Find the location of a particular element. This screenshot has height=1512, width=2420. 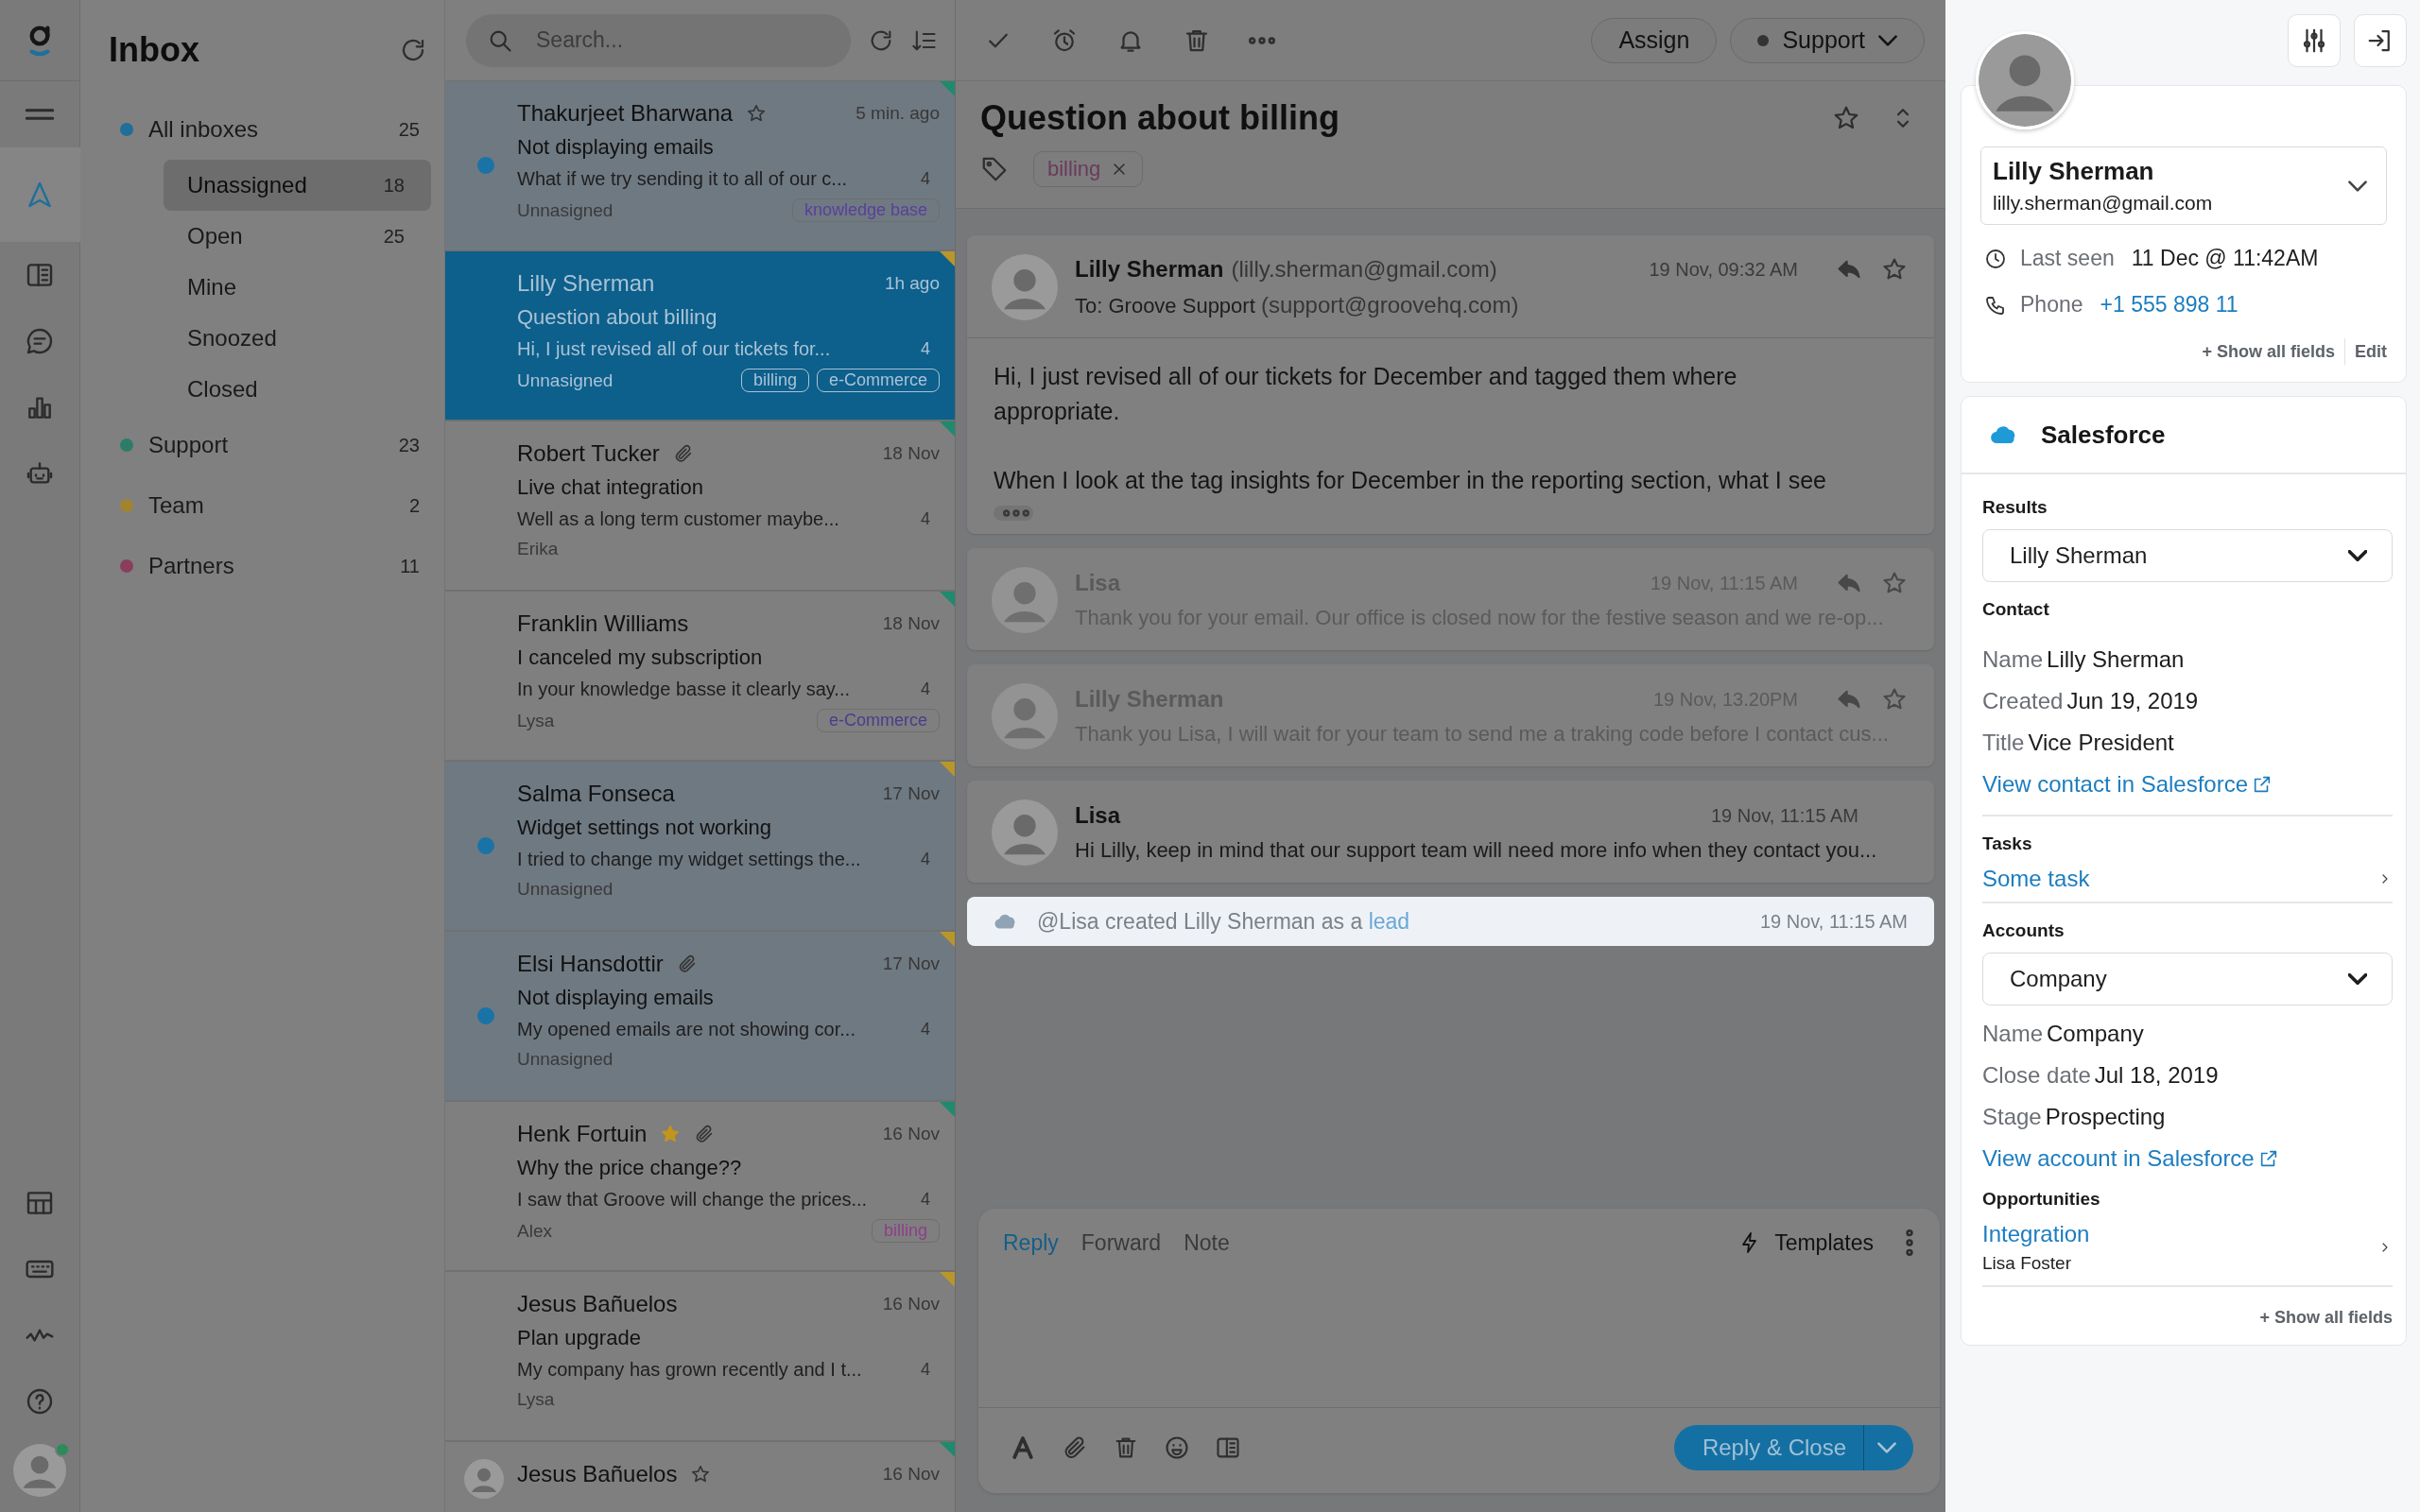

field-label: Title is located at coordinates (2003, 742).